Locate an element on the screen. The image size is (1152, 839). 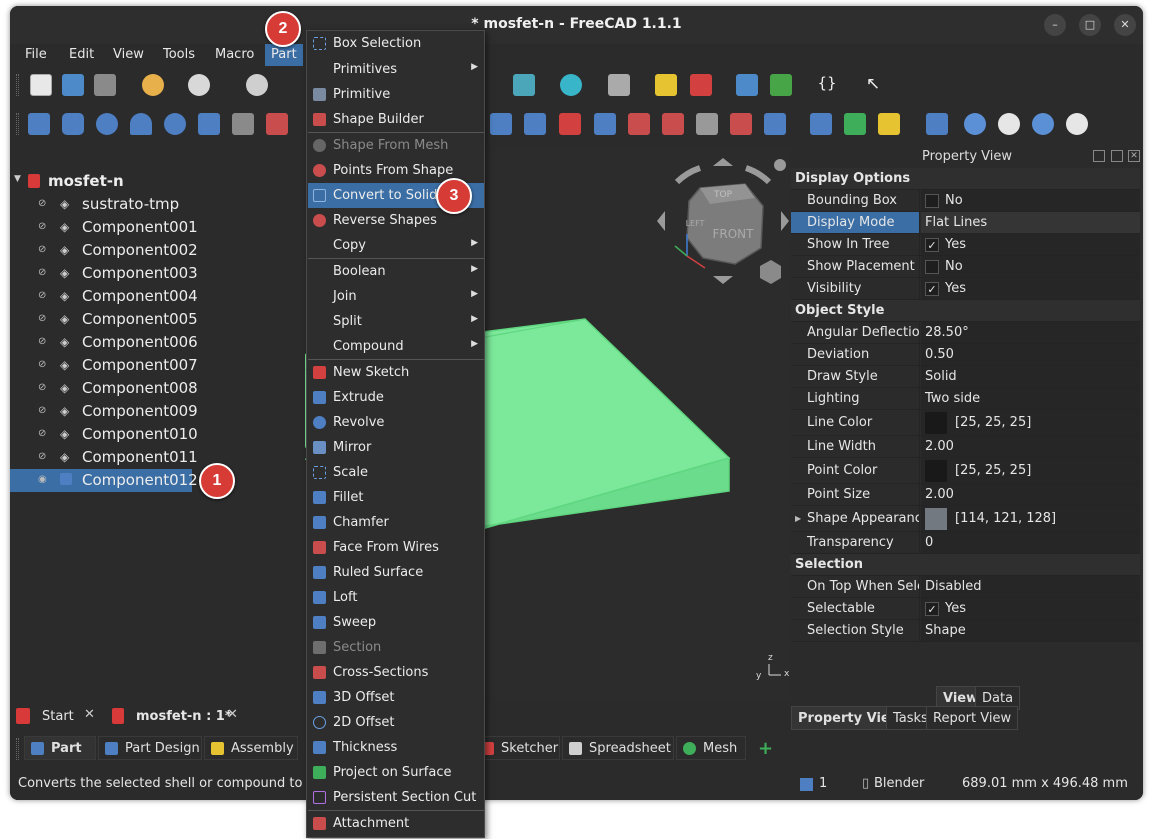
compound-icon is located at coordinates (937, 124).